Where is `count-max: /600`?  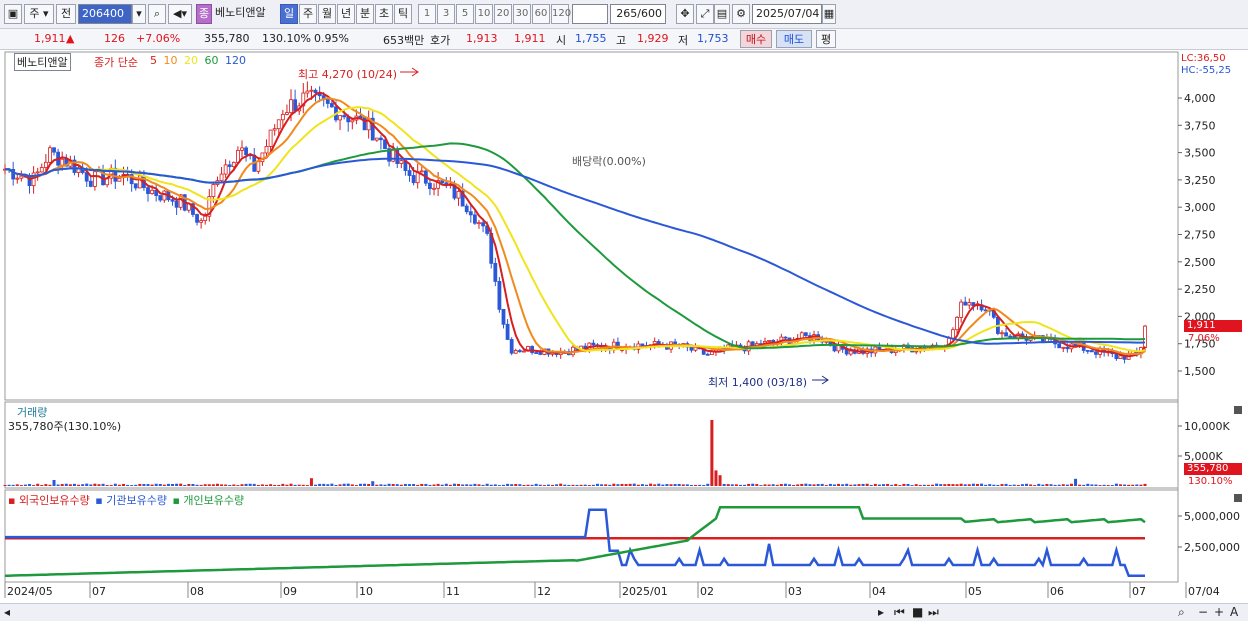
count-max: /600 is located at coordinates (649, 13).